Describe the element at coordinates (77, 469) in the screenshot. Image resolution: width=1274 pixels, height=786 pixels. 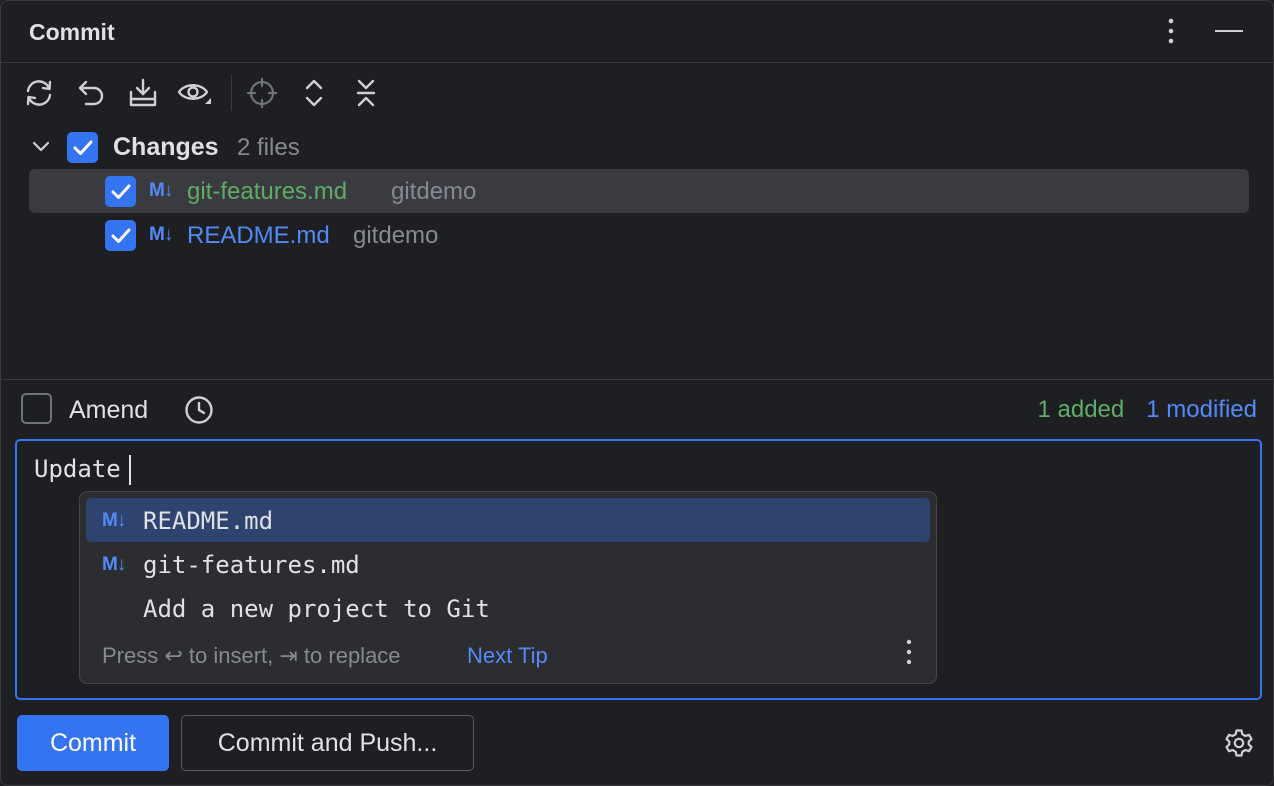
I see `commit-message-text: Update` at that location.